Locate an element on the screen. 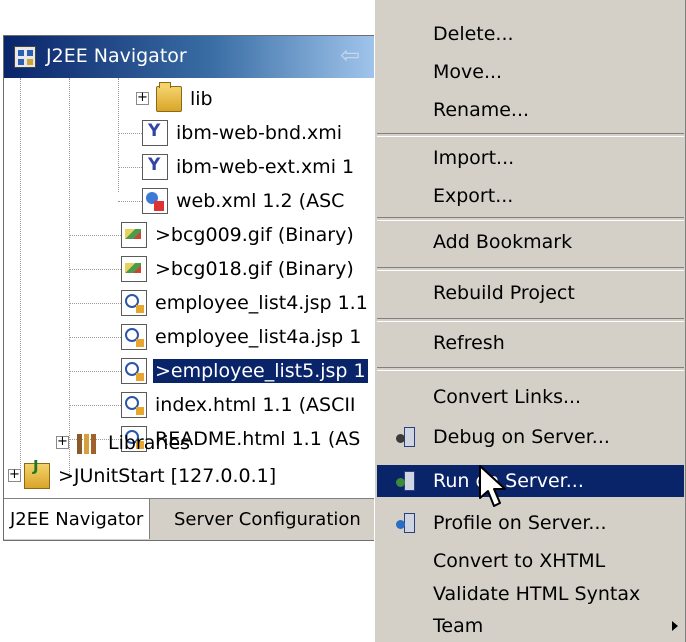 The width and height of the screenshot is (686, 642). xml-file-icon is located at coordinates (155, 201).